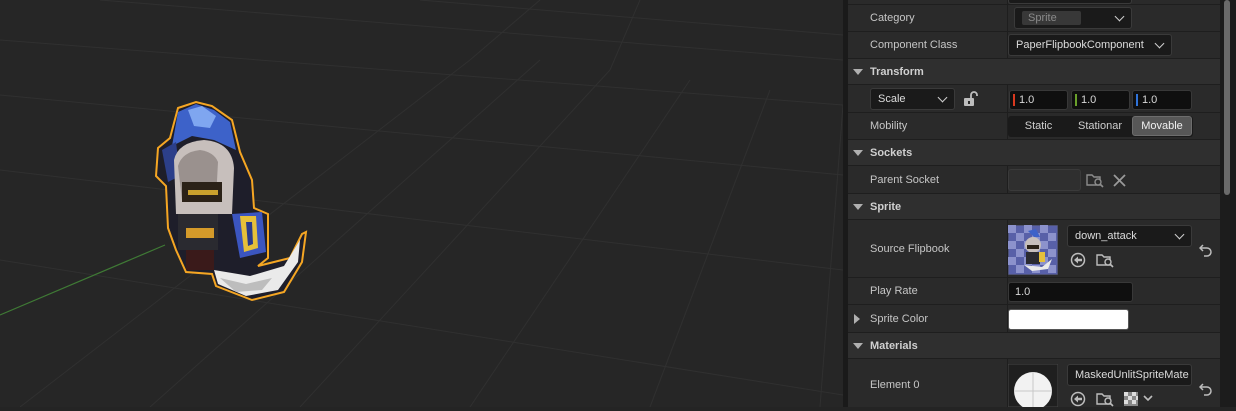 The height and width of the screenshot is (411, 1236). What do you see at coordinates (912, 99) in the screenshot?
I see `scale-mode-dropdown: Scale` at bounding box center [912, 99].